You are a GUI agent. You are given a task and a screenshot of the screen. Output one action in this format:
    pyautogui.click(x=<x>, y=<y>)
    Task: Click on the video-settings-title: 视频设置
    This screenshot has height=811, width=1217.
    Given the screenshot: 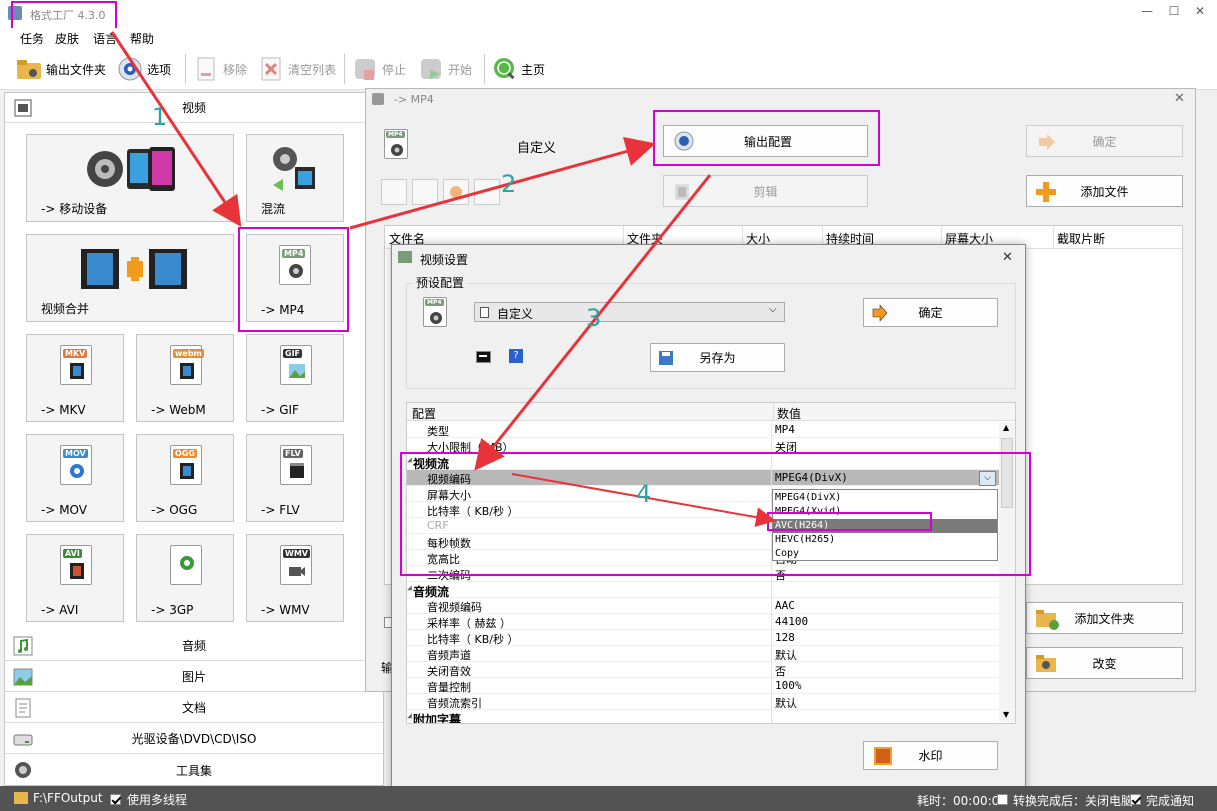 What is the action you would take?
    pyautogui.click(x=444, y=260)
    